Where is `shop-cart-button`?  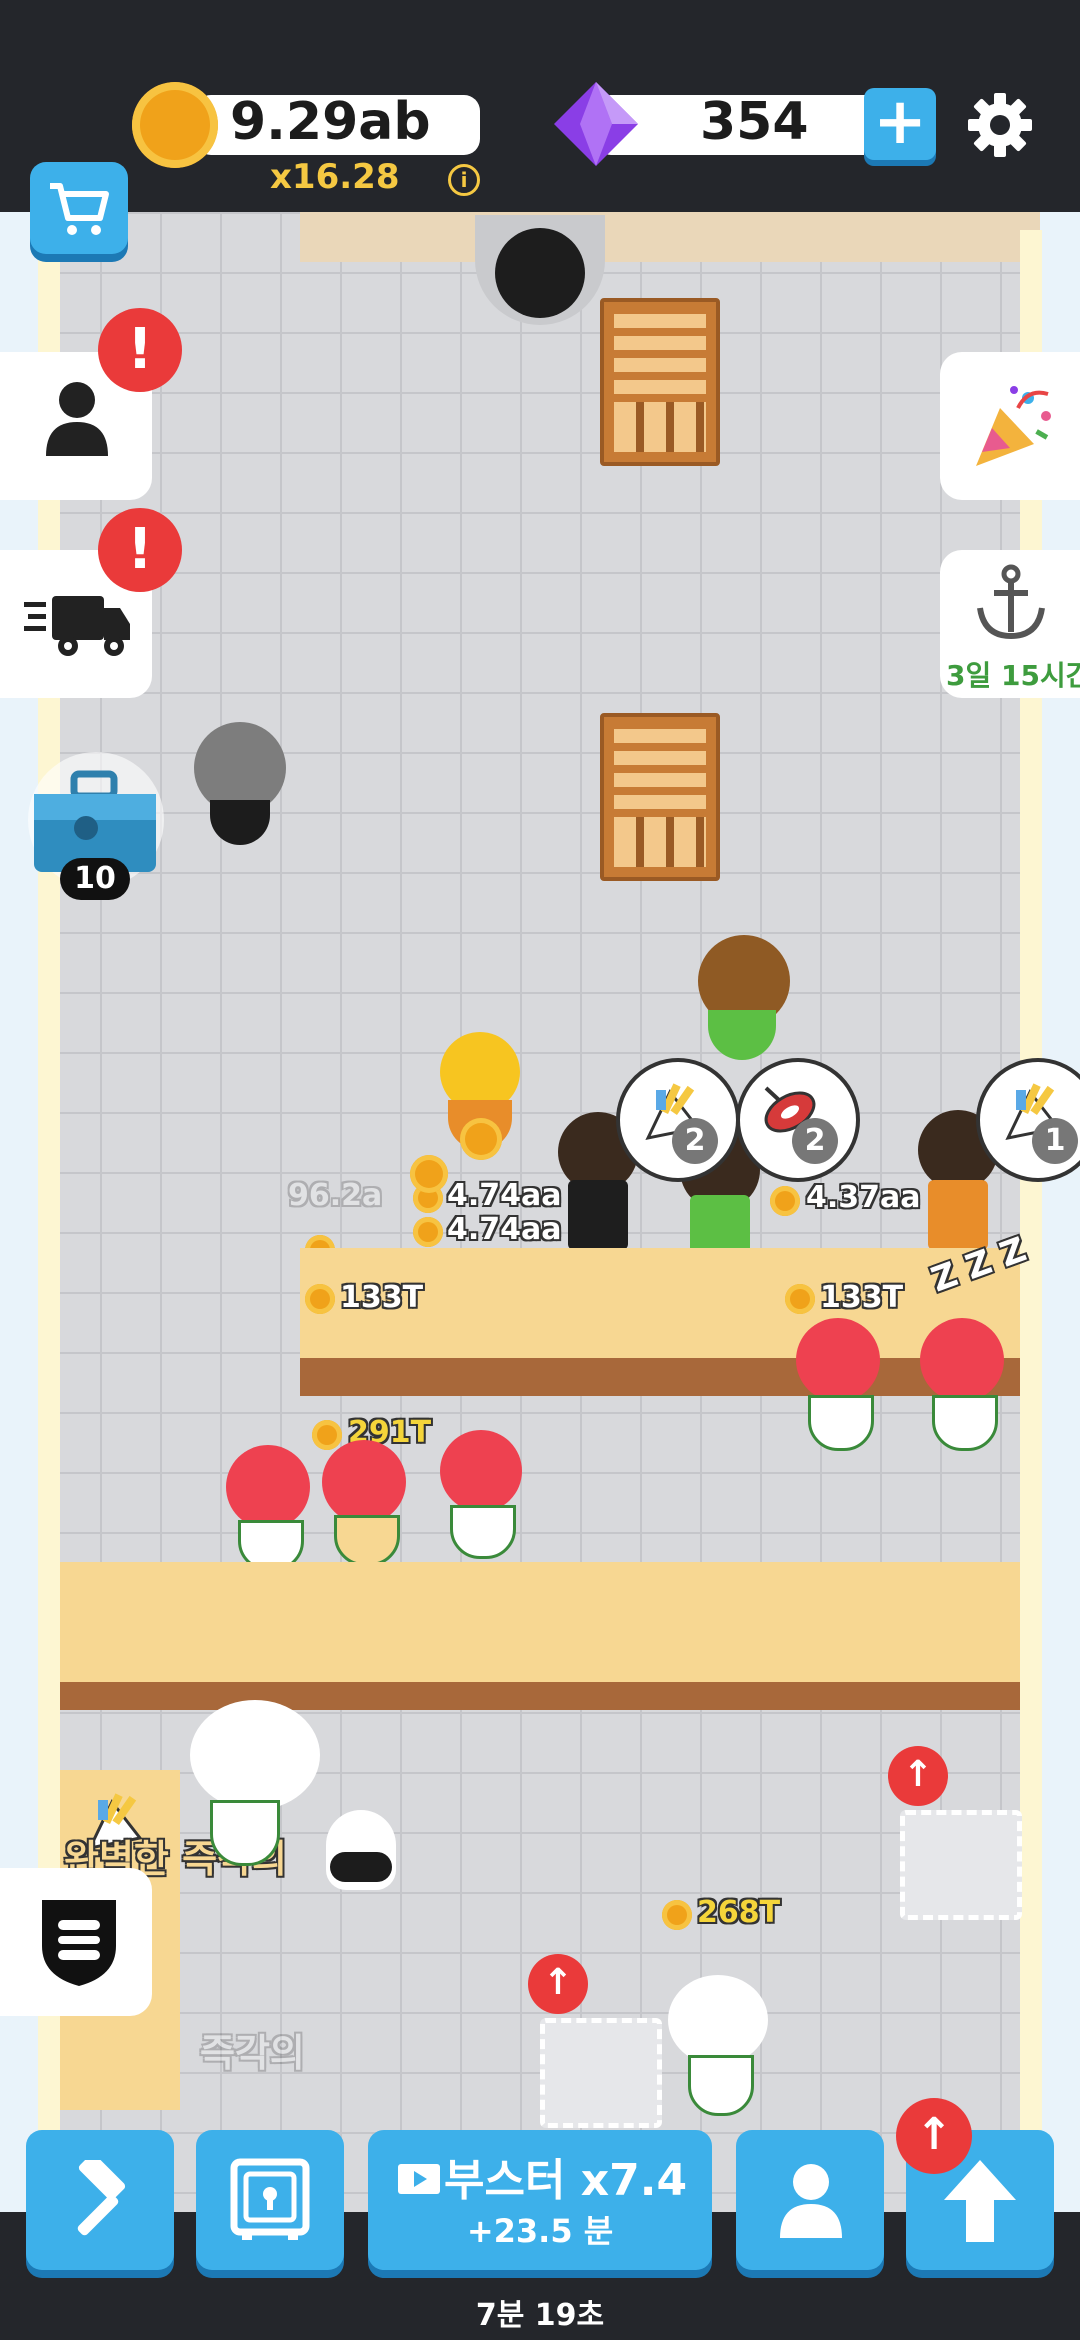 shop-cart-button is located at coordinates (79, 208).